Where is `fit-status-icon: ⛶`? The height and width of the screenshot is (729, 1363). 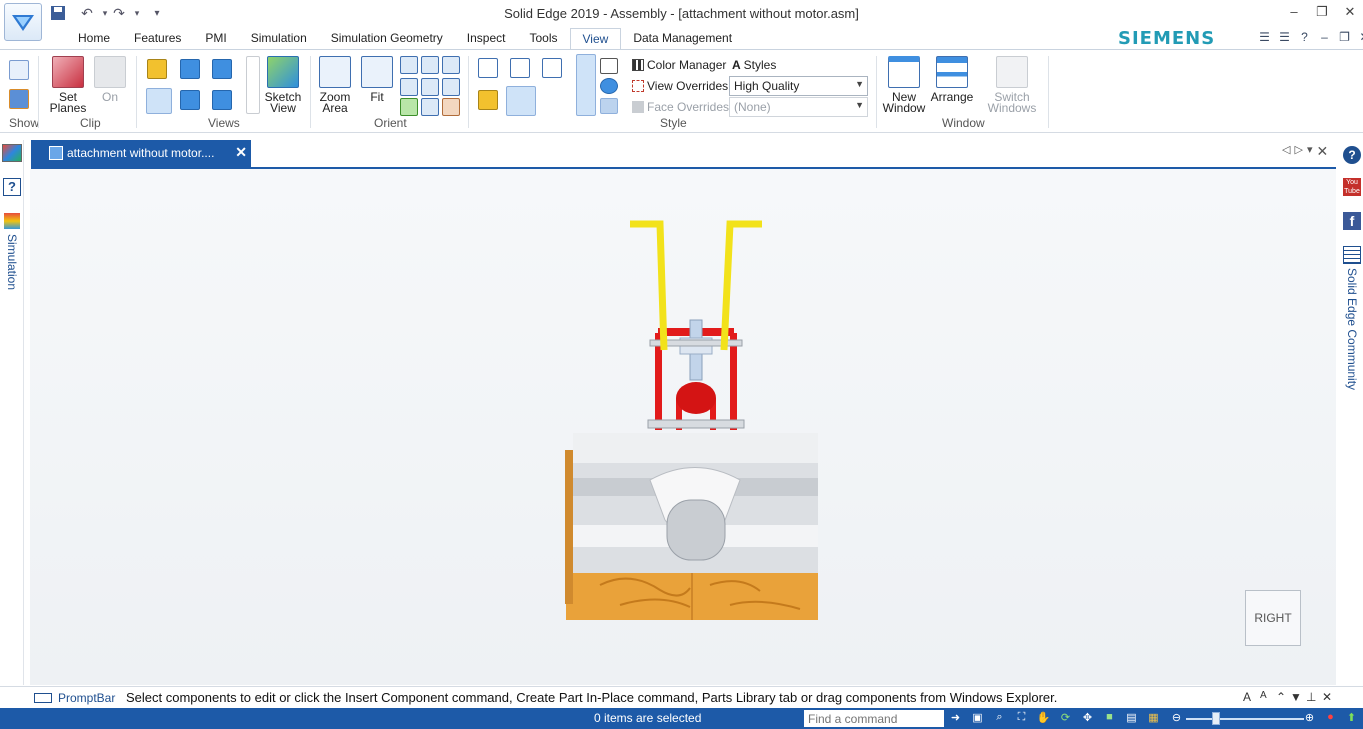 fit-status-icon: ⛶ is located at coordinates (1021, 718).